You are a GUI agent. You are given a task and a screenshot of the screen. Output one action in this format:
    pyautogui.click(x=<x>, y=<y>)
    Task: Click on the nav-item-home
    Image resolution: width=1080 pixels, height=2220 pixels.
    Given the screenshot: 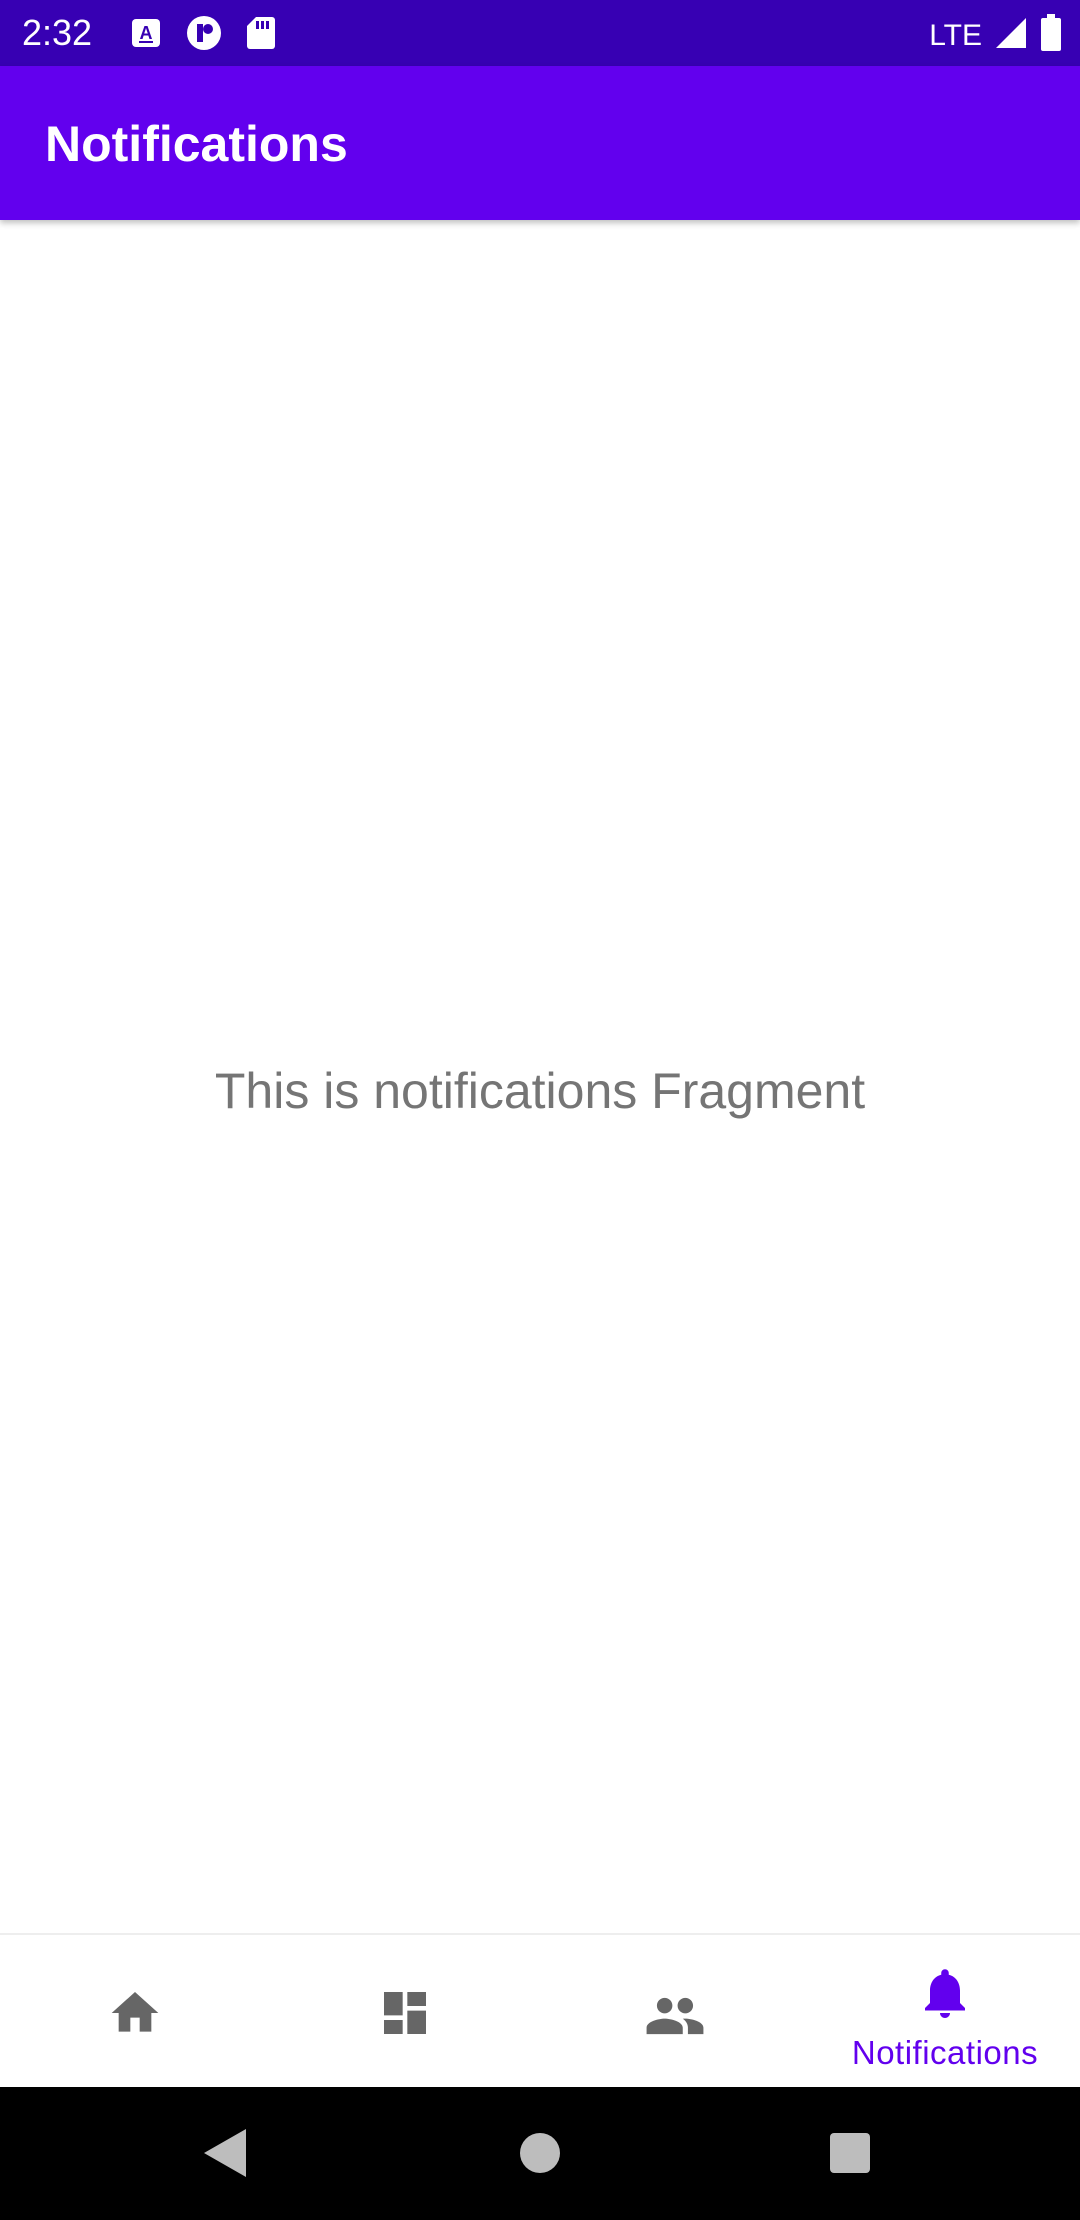 What is the action you would take?
    pyautogui.click(x=135, y=2012)
    